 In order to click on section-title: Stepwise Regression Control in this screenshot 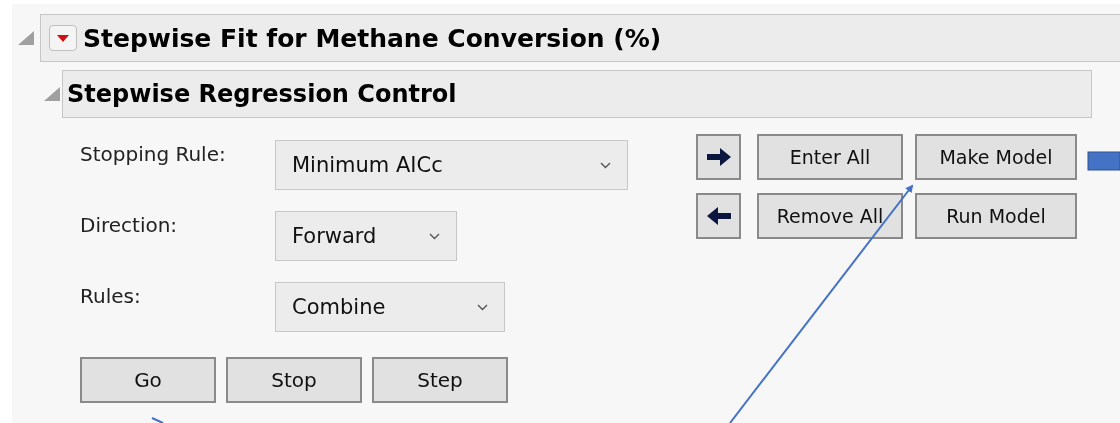, I will do `click(262, 94)`.